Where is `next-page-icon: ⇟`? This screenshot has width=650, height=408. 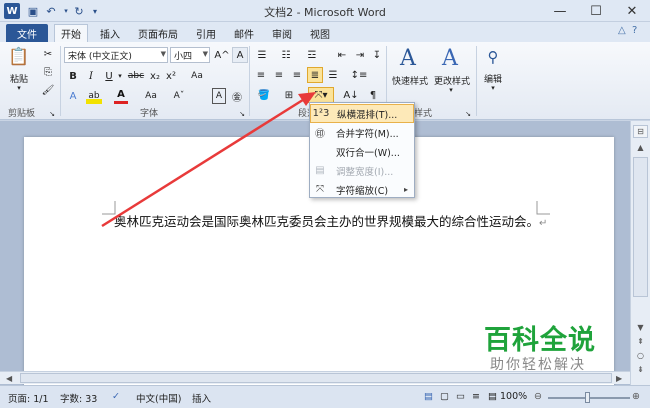
next-page-icon: ⇟ is located at coordinates (640, 369).